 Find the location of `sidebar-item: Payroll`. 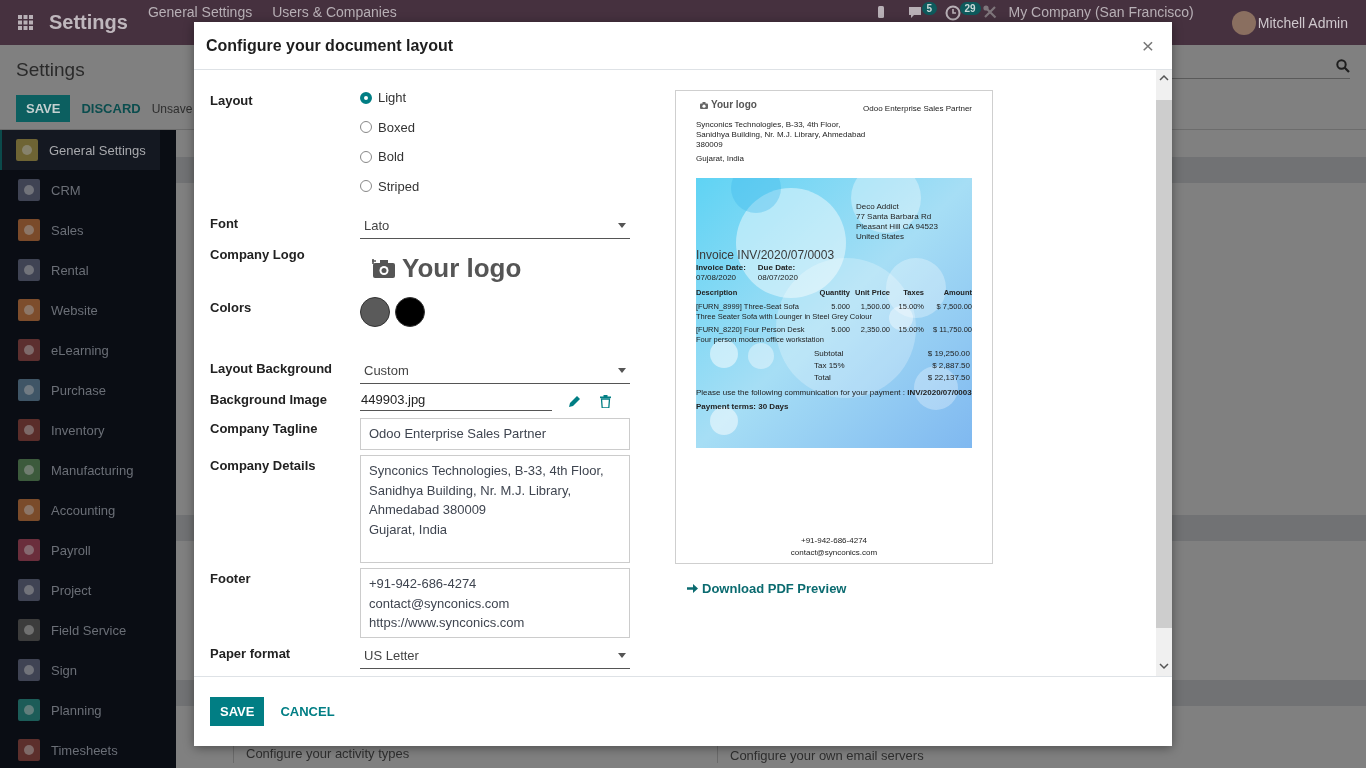

sidebar-item: Payroll is located at coordinates (80, 550).